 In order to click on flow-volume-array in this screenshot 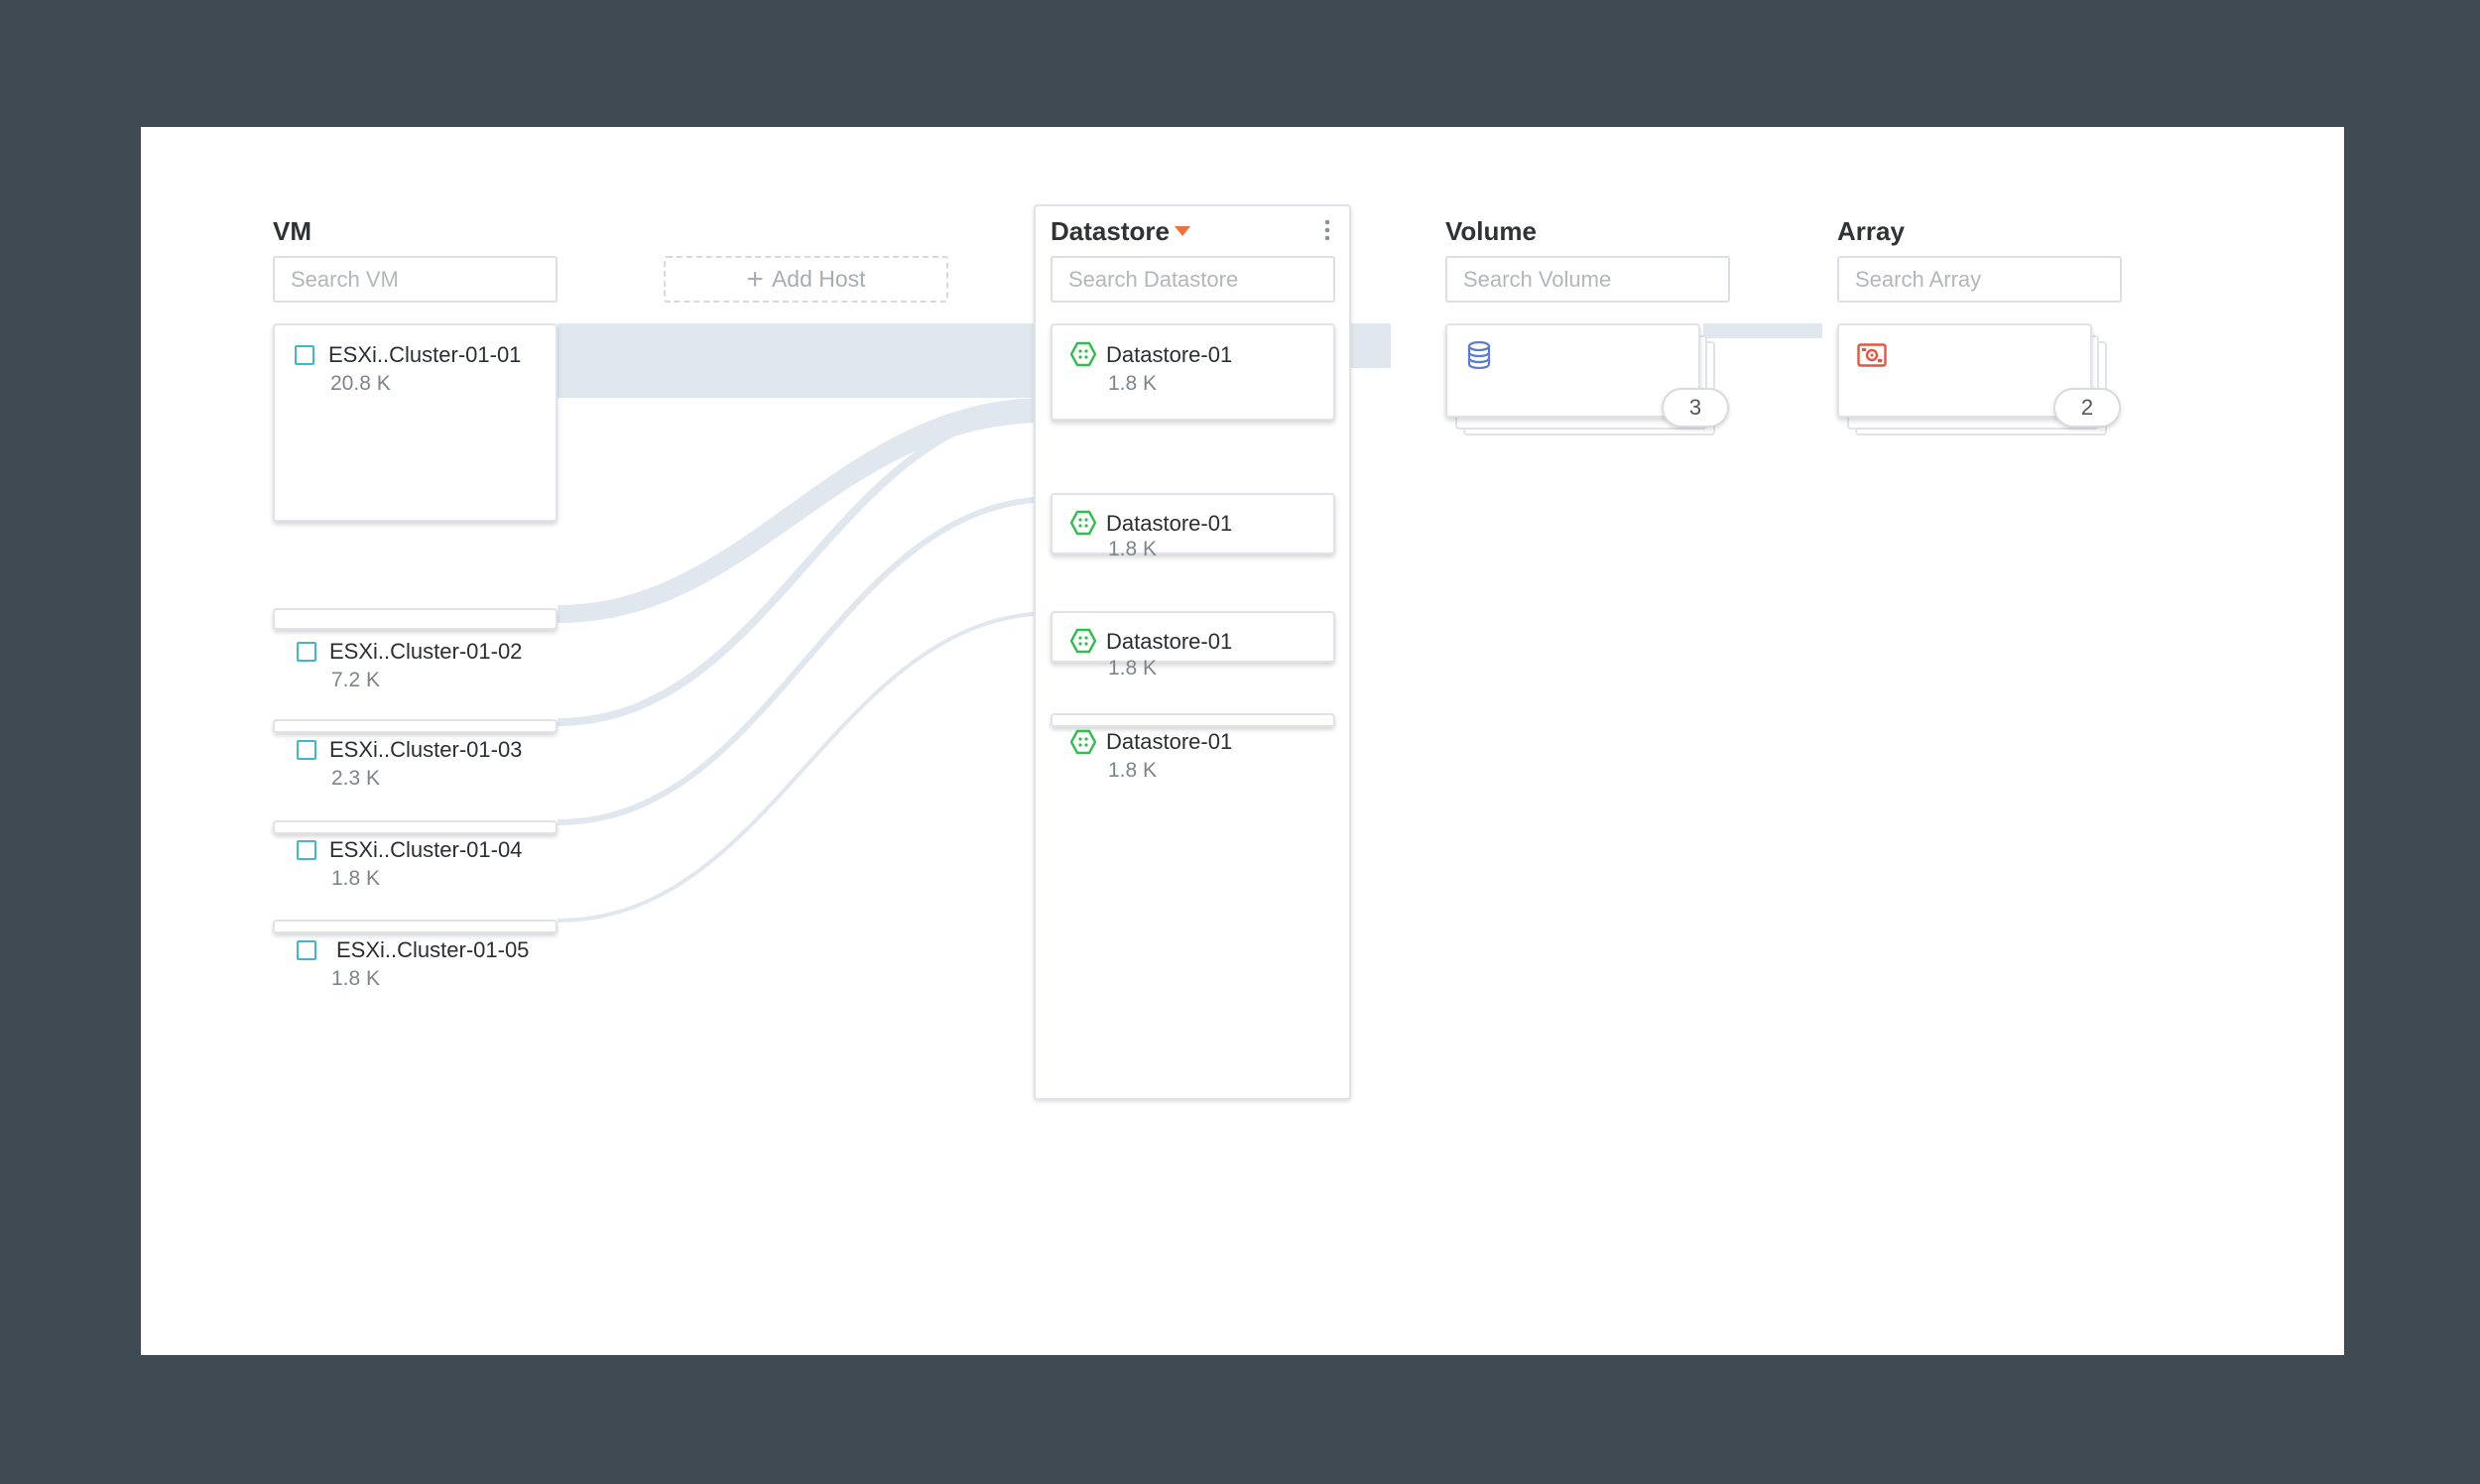, I will do `click(1762, 330)`.